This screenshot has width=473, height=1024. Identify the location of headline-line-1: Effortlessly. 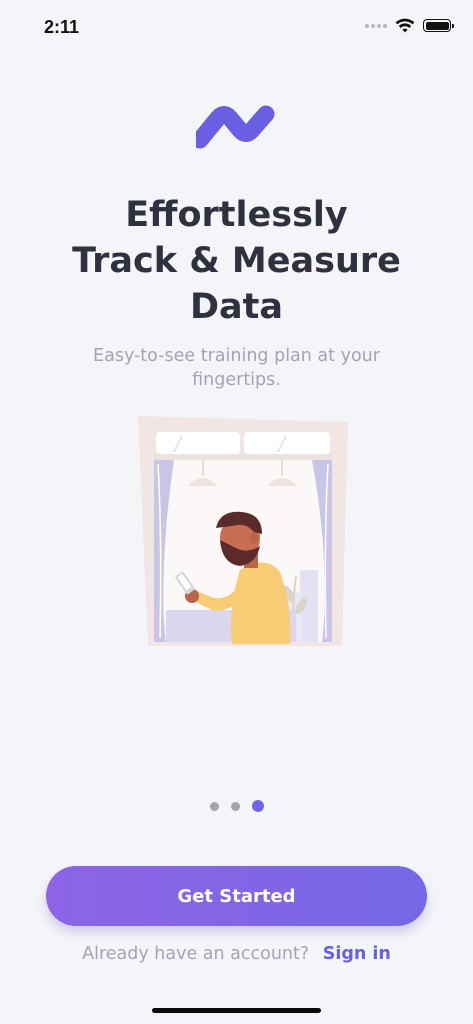
(236, 215).